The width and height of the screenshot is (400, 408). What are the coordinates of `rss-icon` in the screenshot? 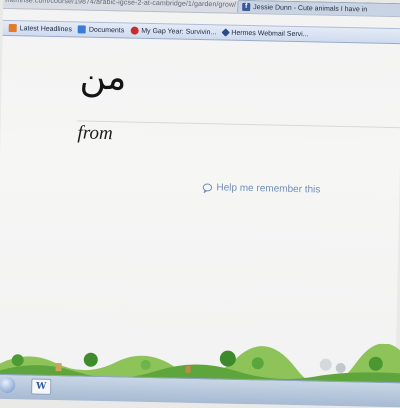 It's located at (12, 28).